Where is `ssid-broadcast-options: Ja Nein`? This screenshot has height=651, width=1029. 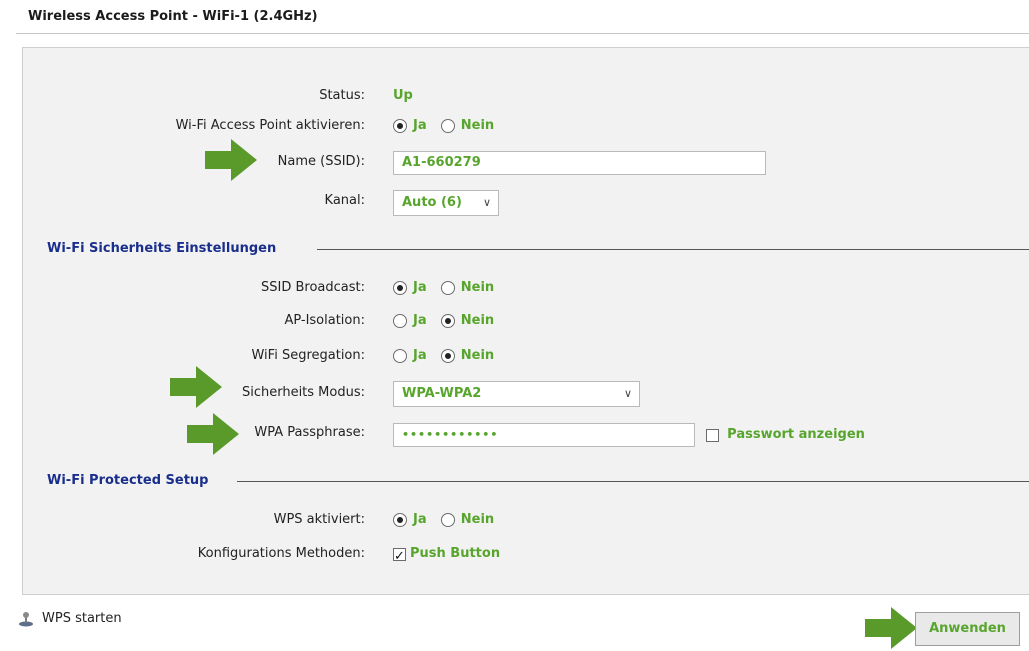 ssid-broadcast-options: Ja Nein is located at coordinates (448, 288).